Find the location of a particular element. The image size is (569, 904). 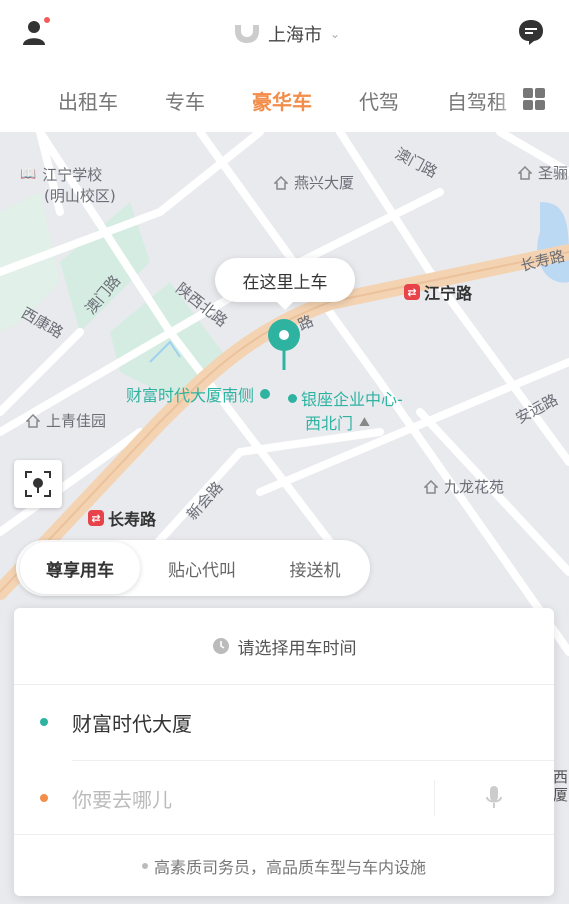

poi-label: 圣骊 is located at coordinates (553, 173).